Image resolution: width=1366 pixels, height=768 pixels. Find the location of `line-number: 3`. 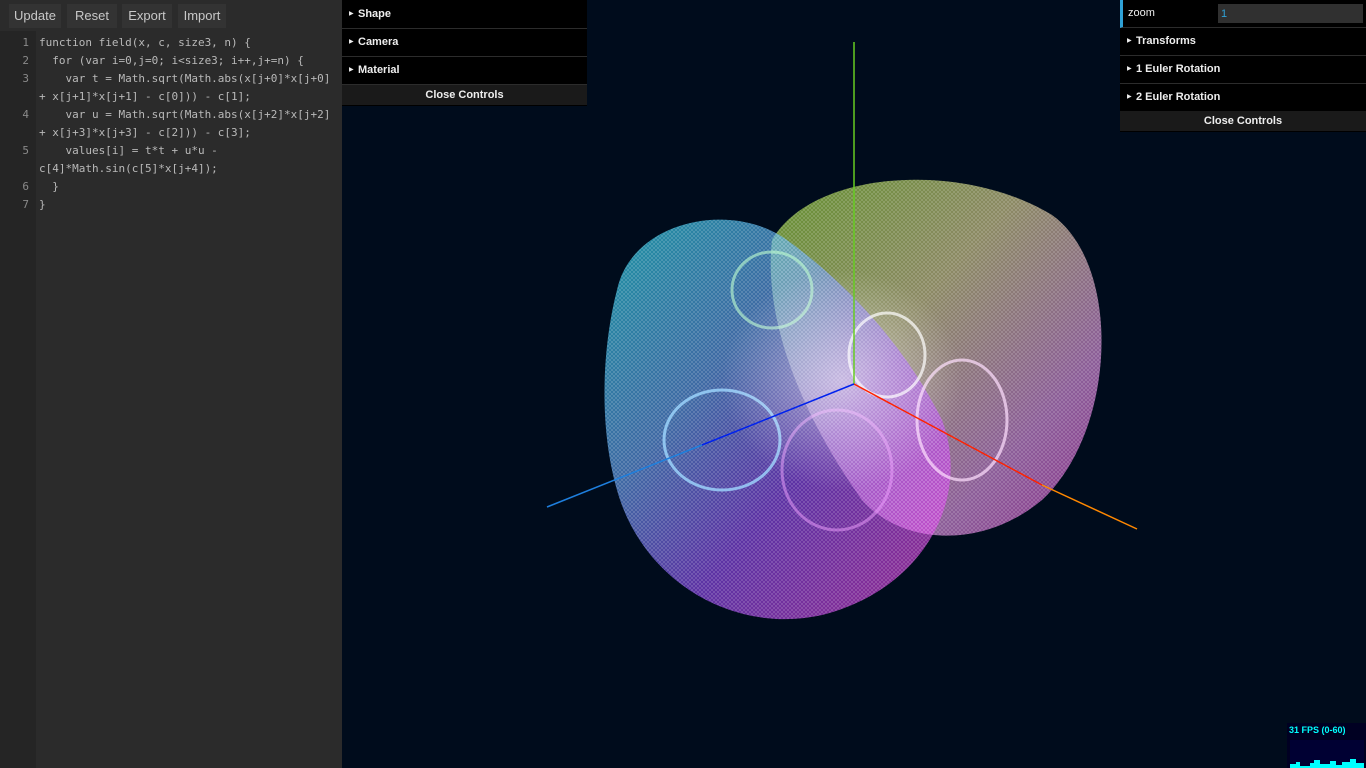

line-number: 3 is located at coordinates (25, 78).